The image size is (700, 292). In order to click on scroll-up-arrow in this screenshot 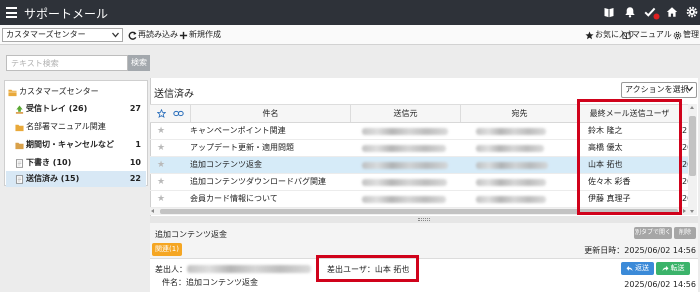, I will do `click(692, 107)`.